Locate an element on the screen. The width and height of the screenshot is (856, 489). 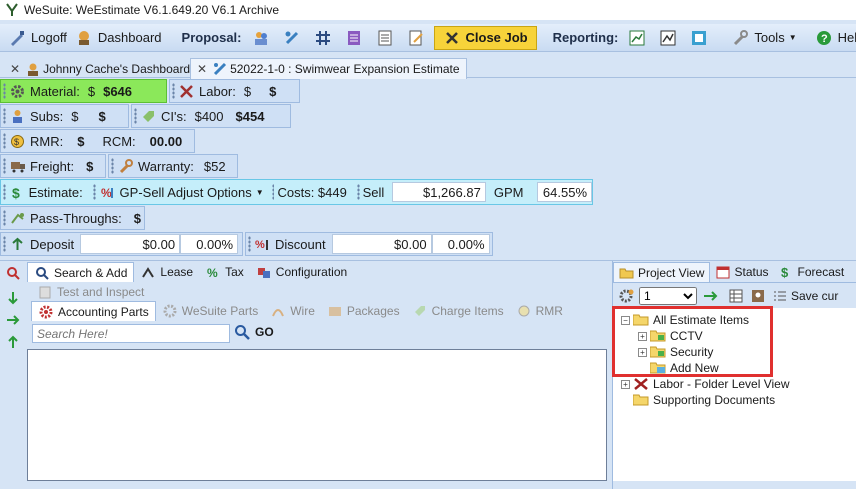
tab-rmr: RMR is located at coordinates (539, 311).